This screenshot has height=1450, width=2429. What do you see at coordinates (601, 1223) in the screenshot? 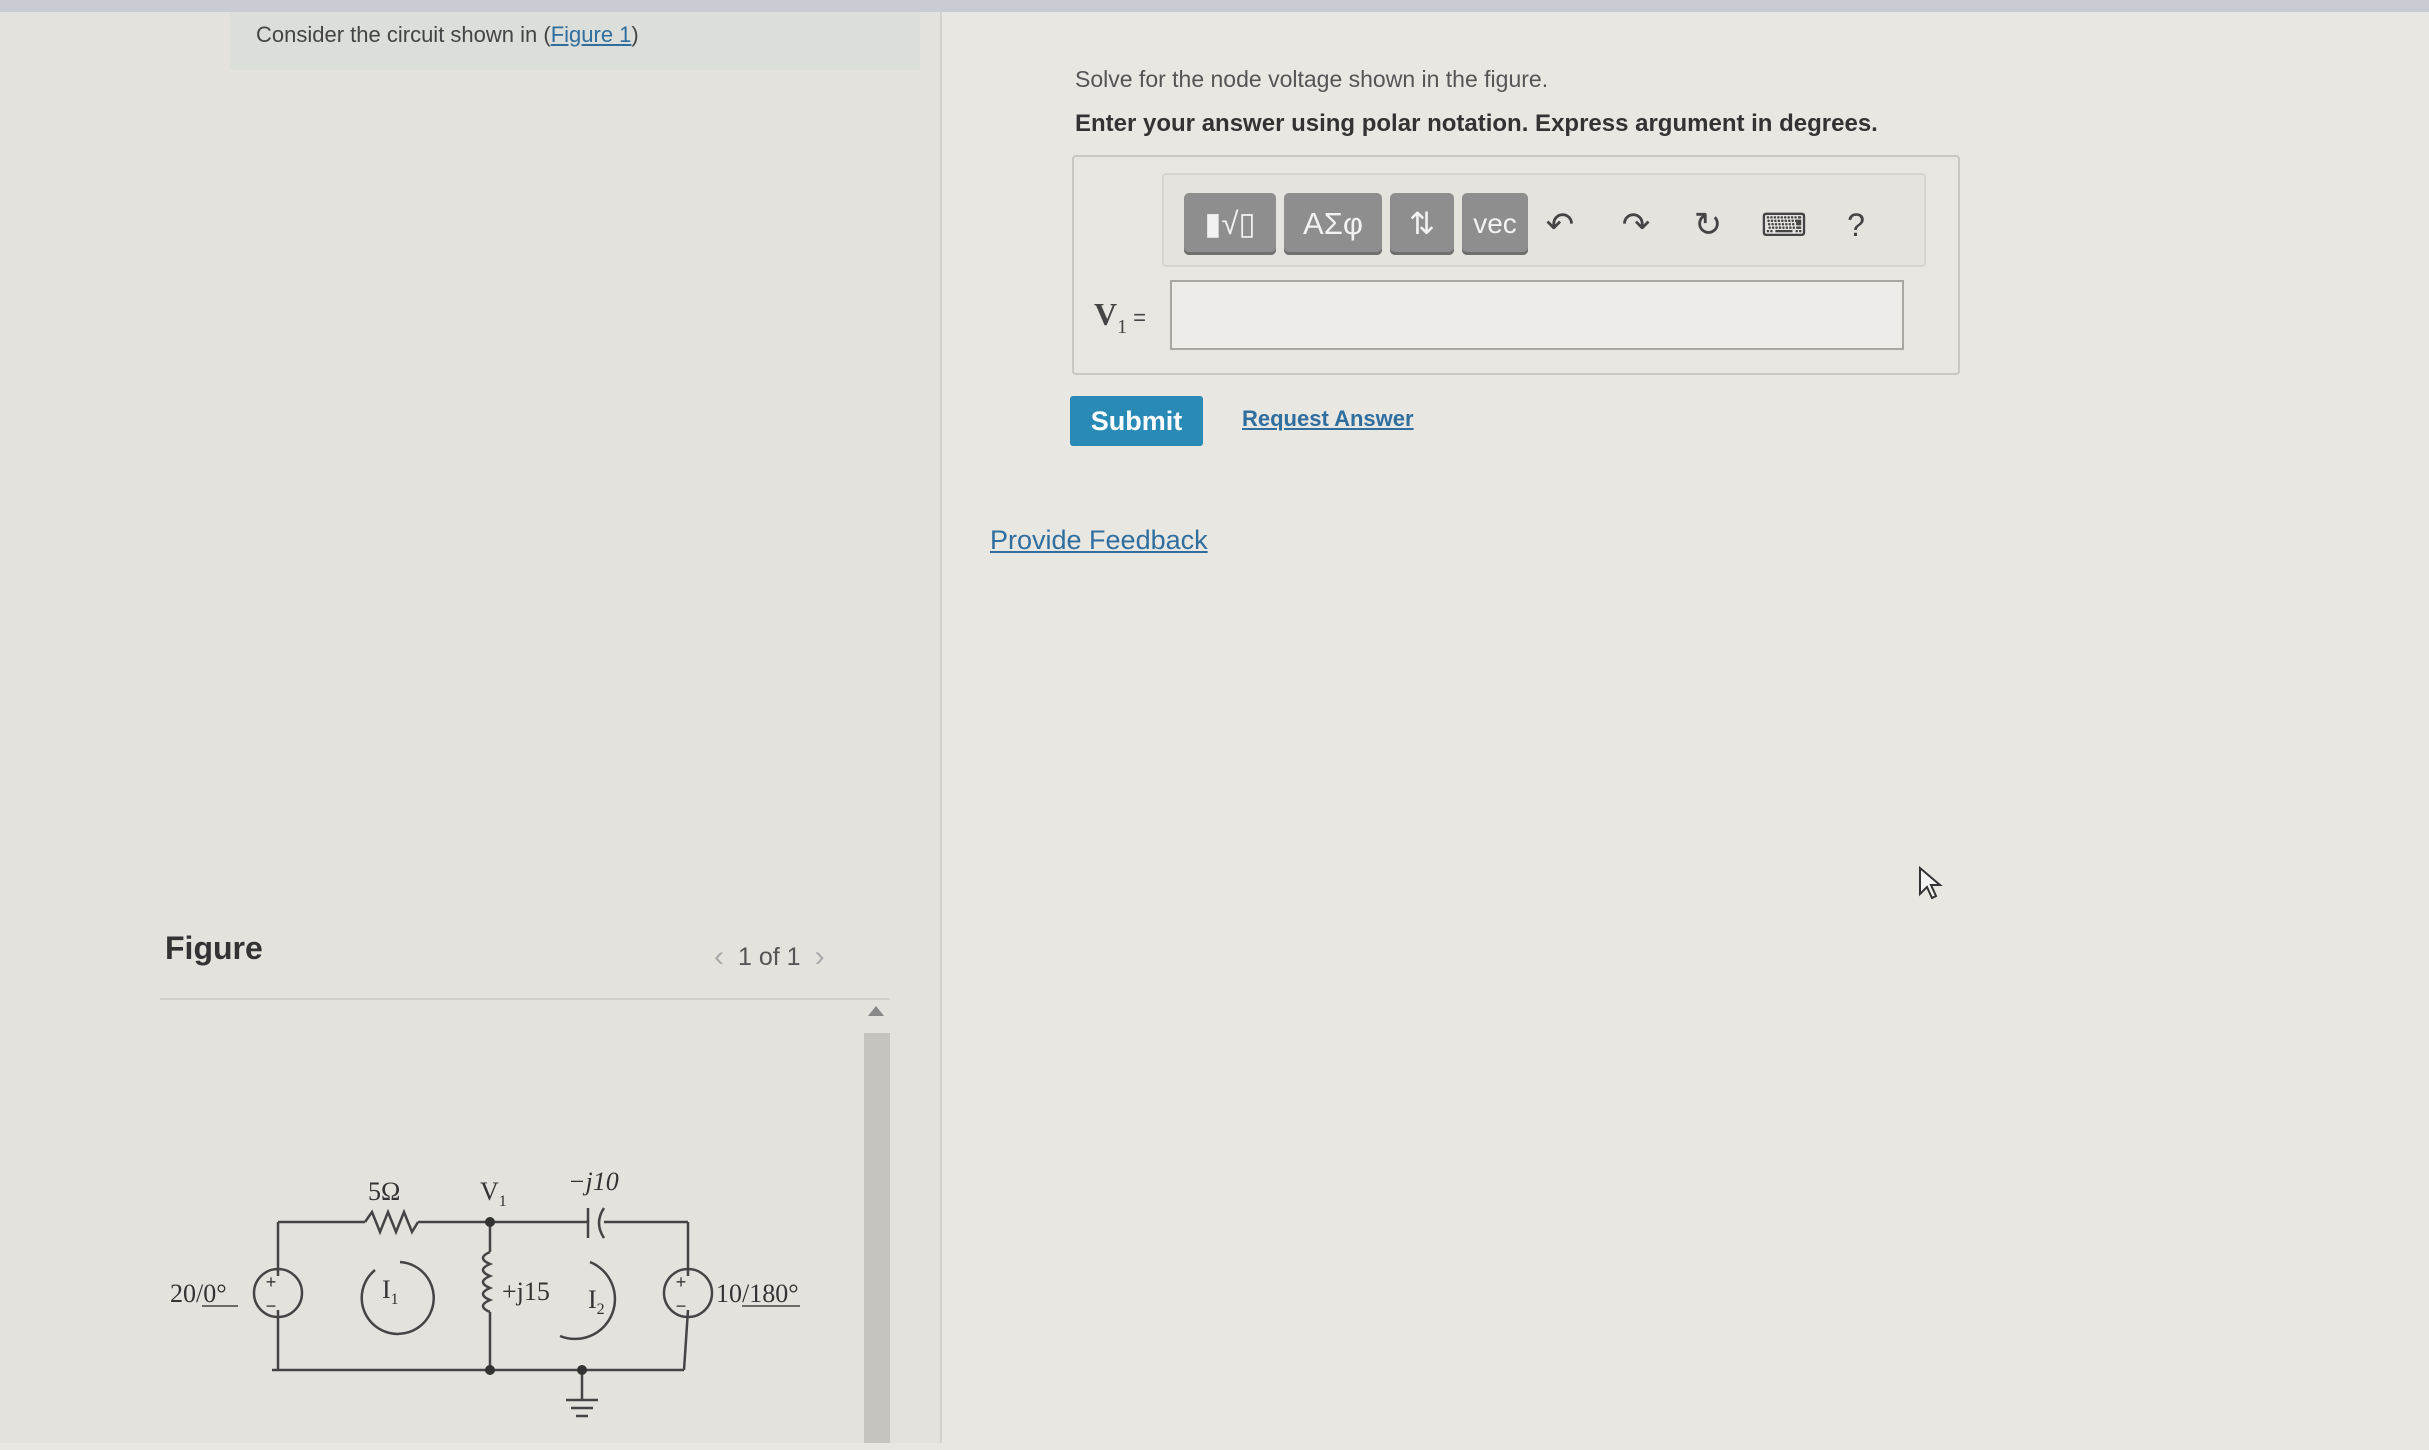
I see `capacitor-plate-right` at bounding box center [601, 1223].